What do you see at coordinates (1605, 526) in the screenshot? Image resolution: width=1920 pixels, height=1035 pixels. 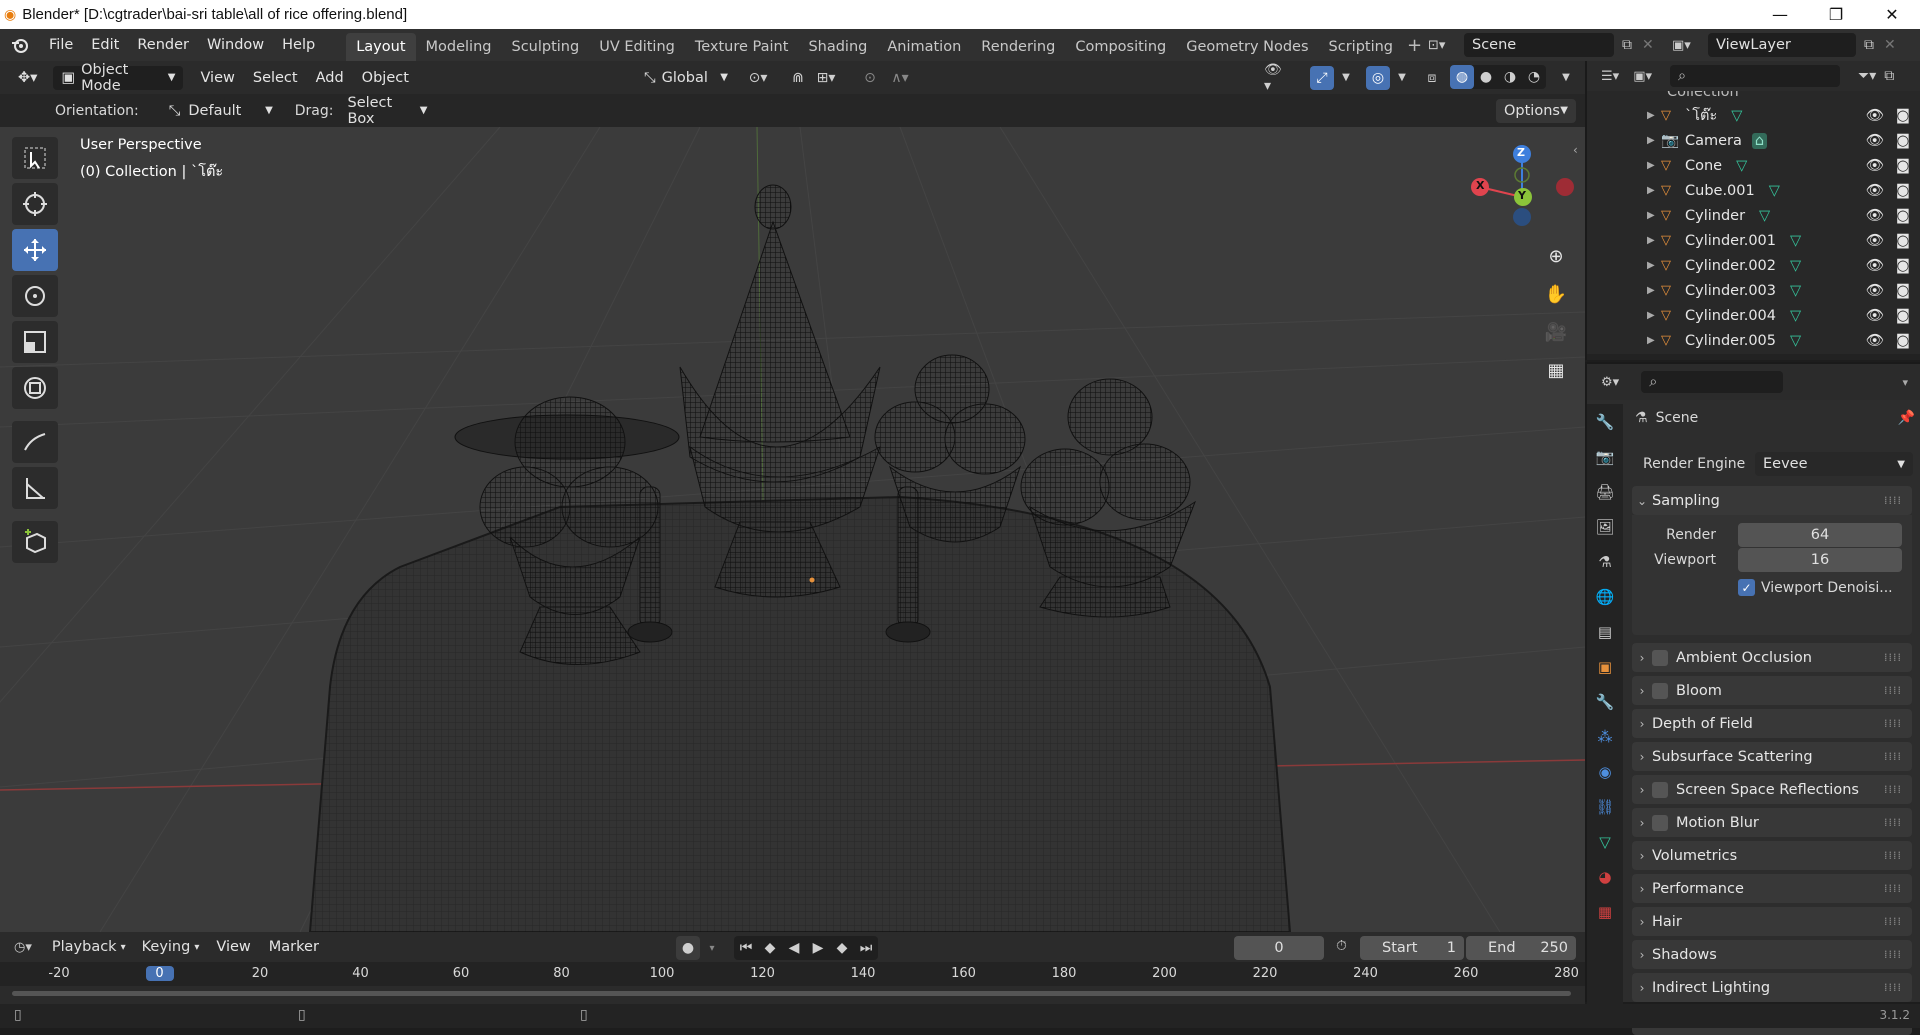 I see `view-layer-tab: 🖼` at bounding box center [1605, 526].